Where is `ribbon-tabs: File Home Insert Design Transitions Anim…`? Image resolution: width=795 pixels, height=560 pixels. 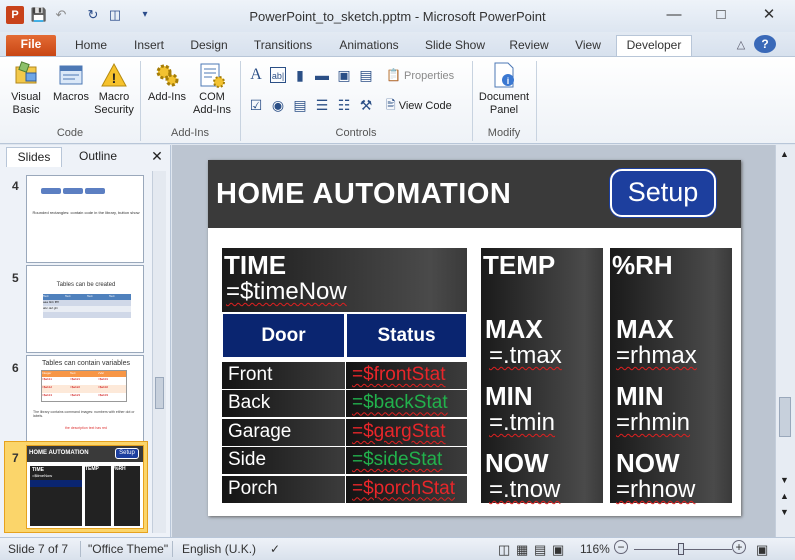
ribbon-tabs: File Home Insert Design Transitions Anim… is located at coordinates (397, 44).